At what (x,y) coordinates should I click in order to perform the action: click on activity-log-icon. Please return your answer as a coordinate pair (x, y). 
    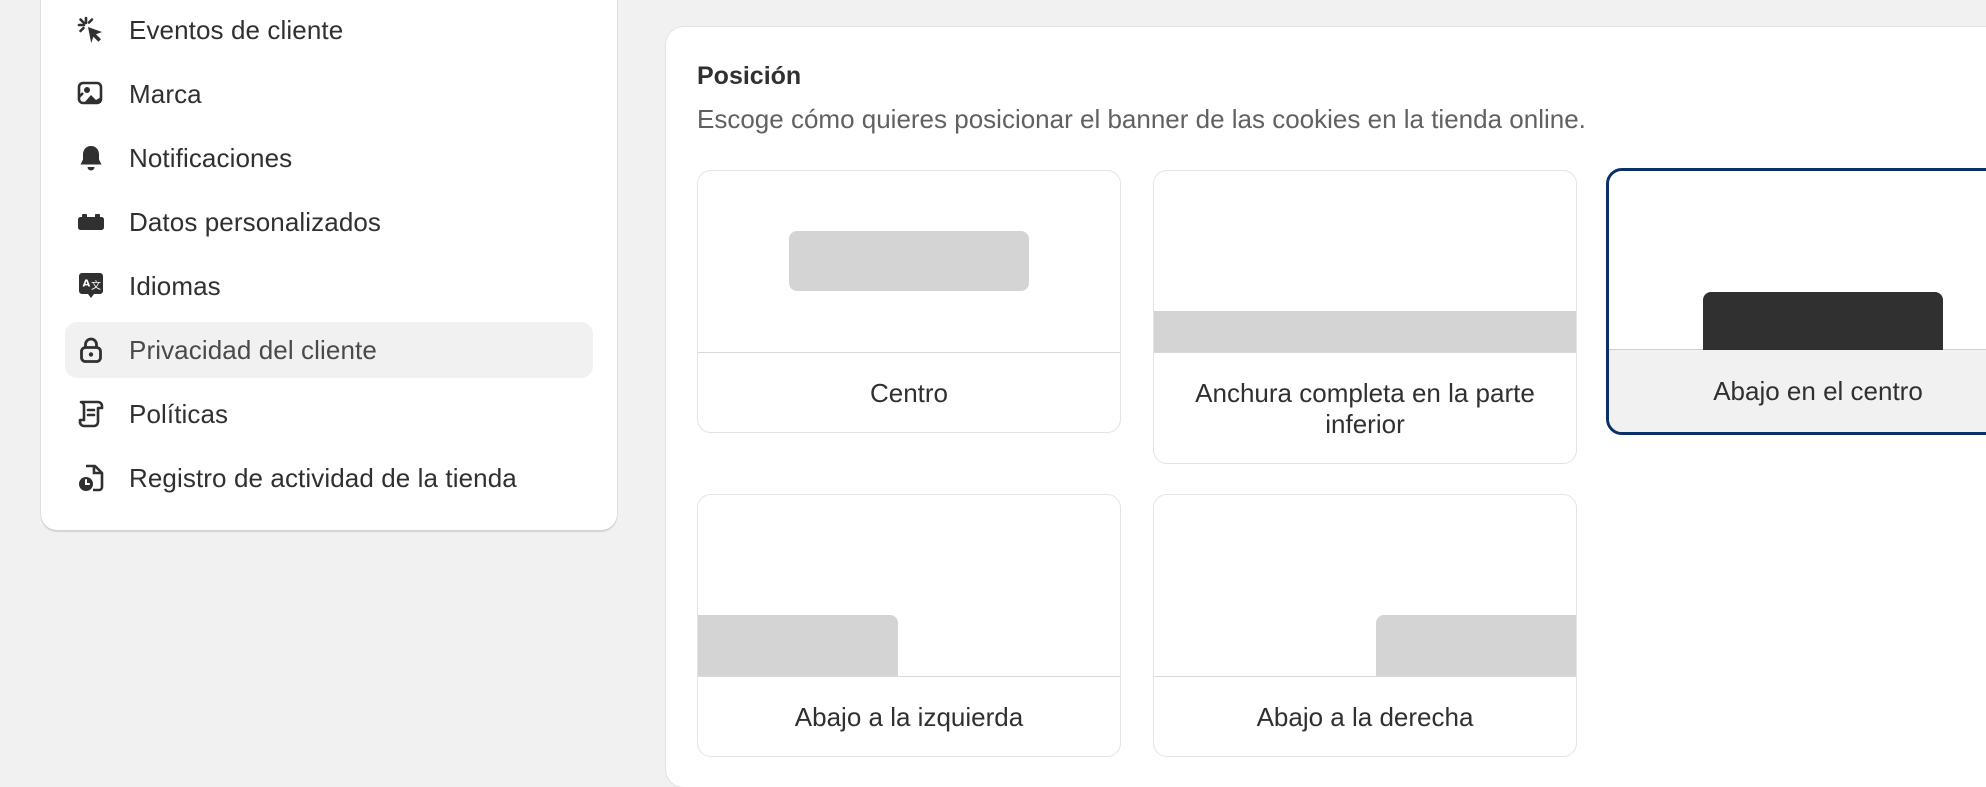
    Looking at the image, I should click on (91, 478).